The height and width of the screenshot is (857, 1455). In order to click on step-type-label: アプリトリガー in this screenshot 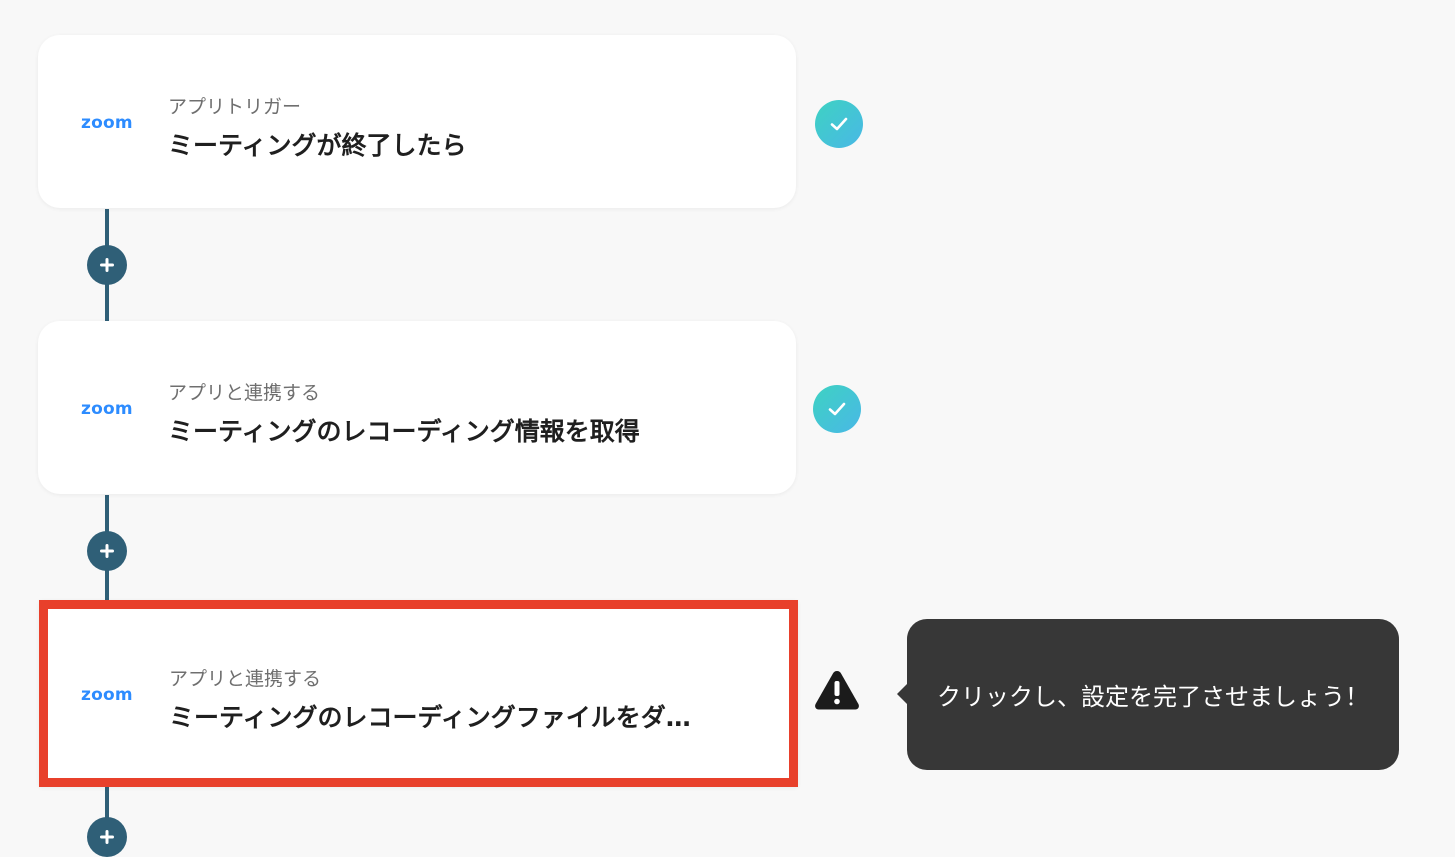, I will do `click(235, 107)`.